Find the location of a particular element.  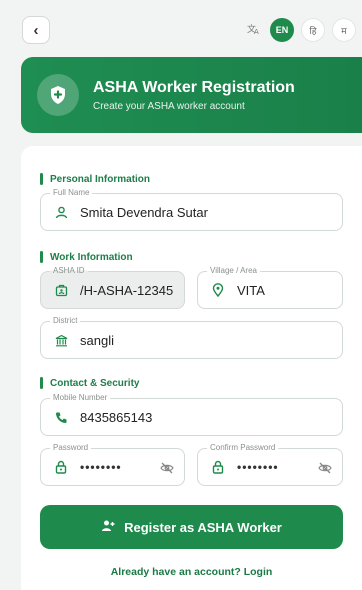

section-work: Work Information is located at coordinates (86, 257).